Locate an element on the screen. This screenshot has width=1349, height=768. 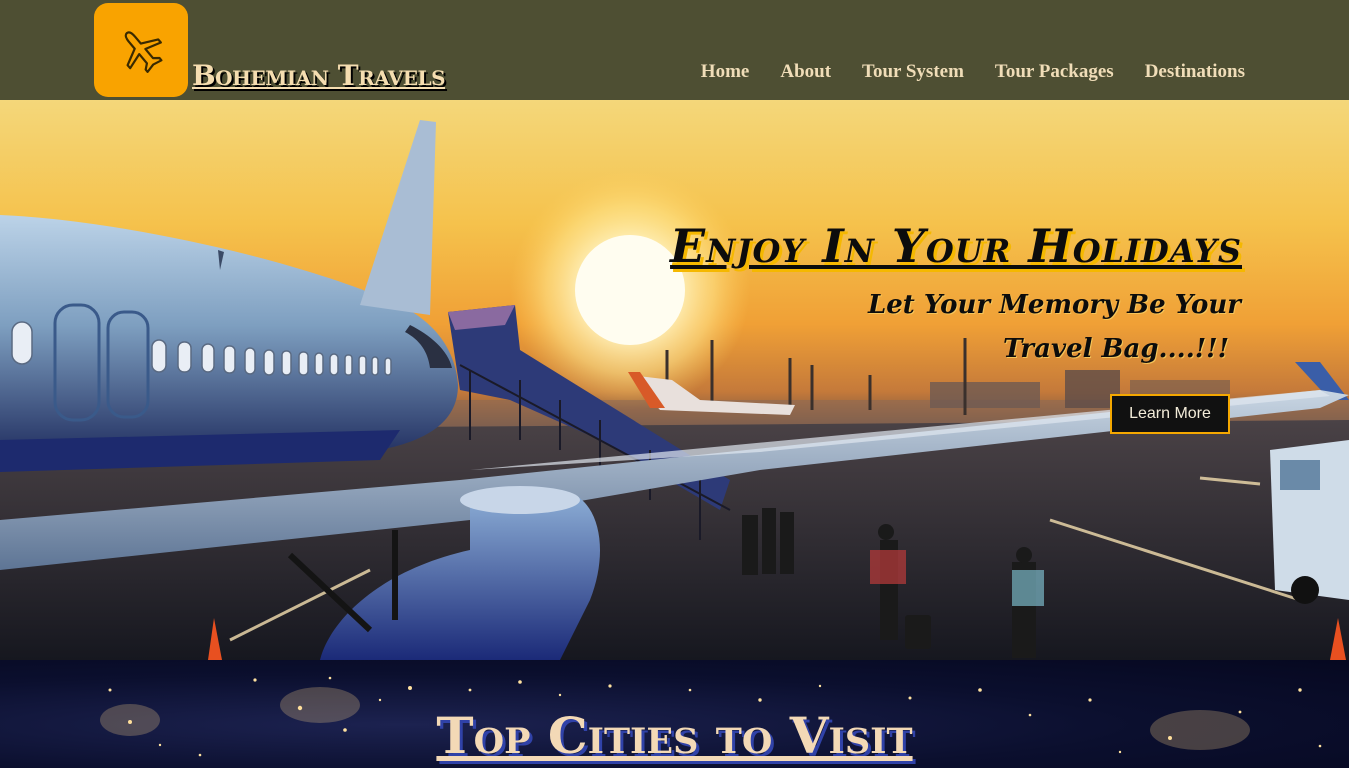
airplane-icon is located at coordinates (143, 52).